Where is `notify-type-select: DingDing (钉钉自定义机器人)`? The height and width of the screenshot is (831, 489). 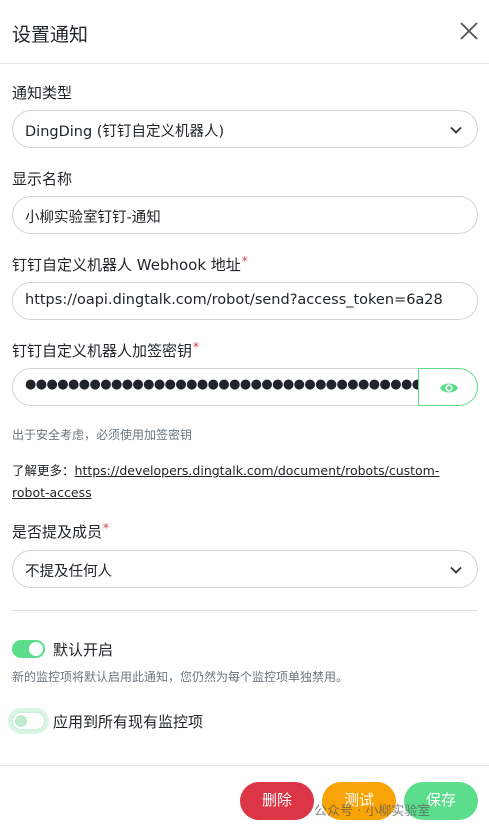
notify-type-select: DingDing (钉钉自定义机器人) is located at coordinates (245, 129).